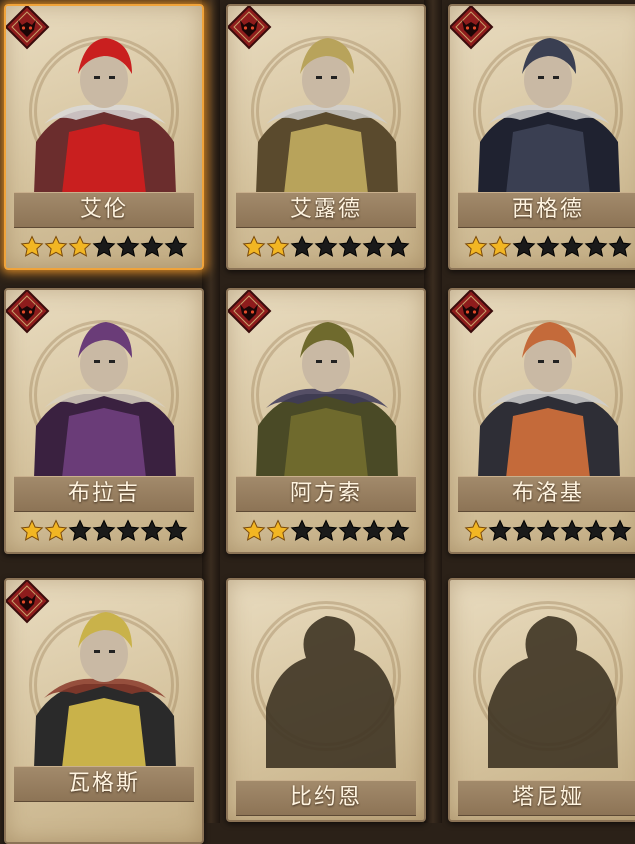 Image resolution: width=635 pixels, height=844 pixels. What do you see at coordinates (546, 210) in the screenshot?
I see `hero-name: 西格德` at bounding box center [546, 210].